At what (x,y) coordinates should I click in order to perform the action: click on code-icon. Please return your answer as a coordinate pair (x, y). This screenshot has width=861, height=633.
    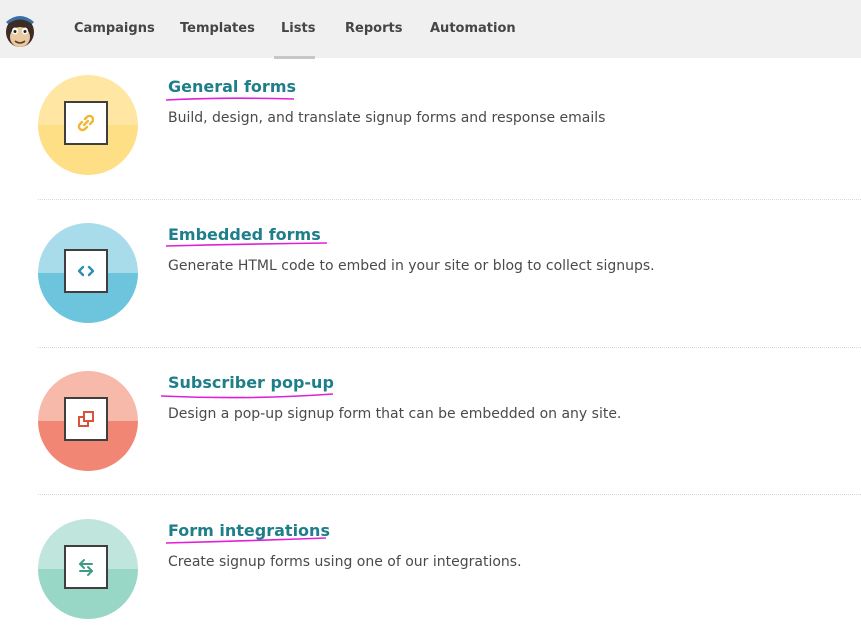
    Looking at the image, I should click on (86, 271).